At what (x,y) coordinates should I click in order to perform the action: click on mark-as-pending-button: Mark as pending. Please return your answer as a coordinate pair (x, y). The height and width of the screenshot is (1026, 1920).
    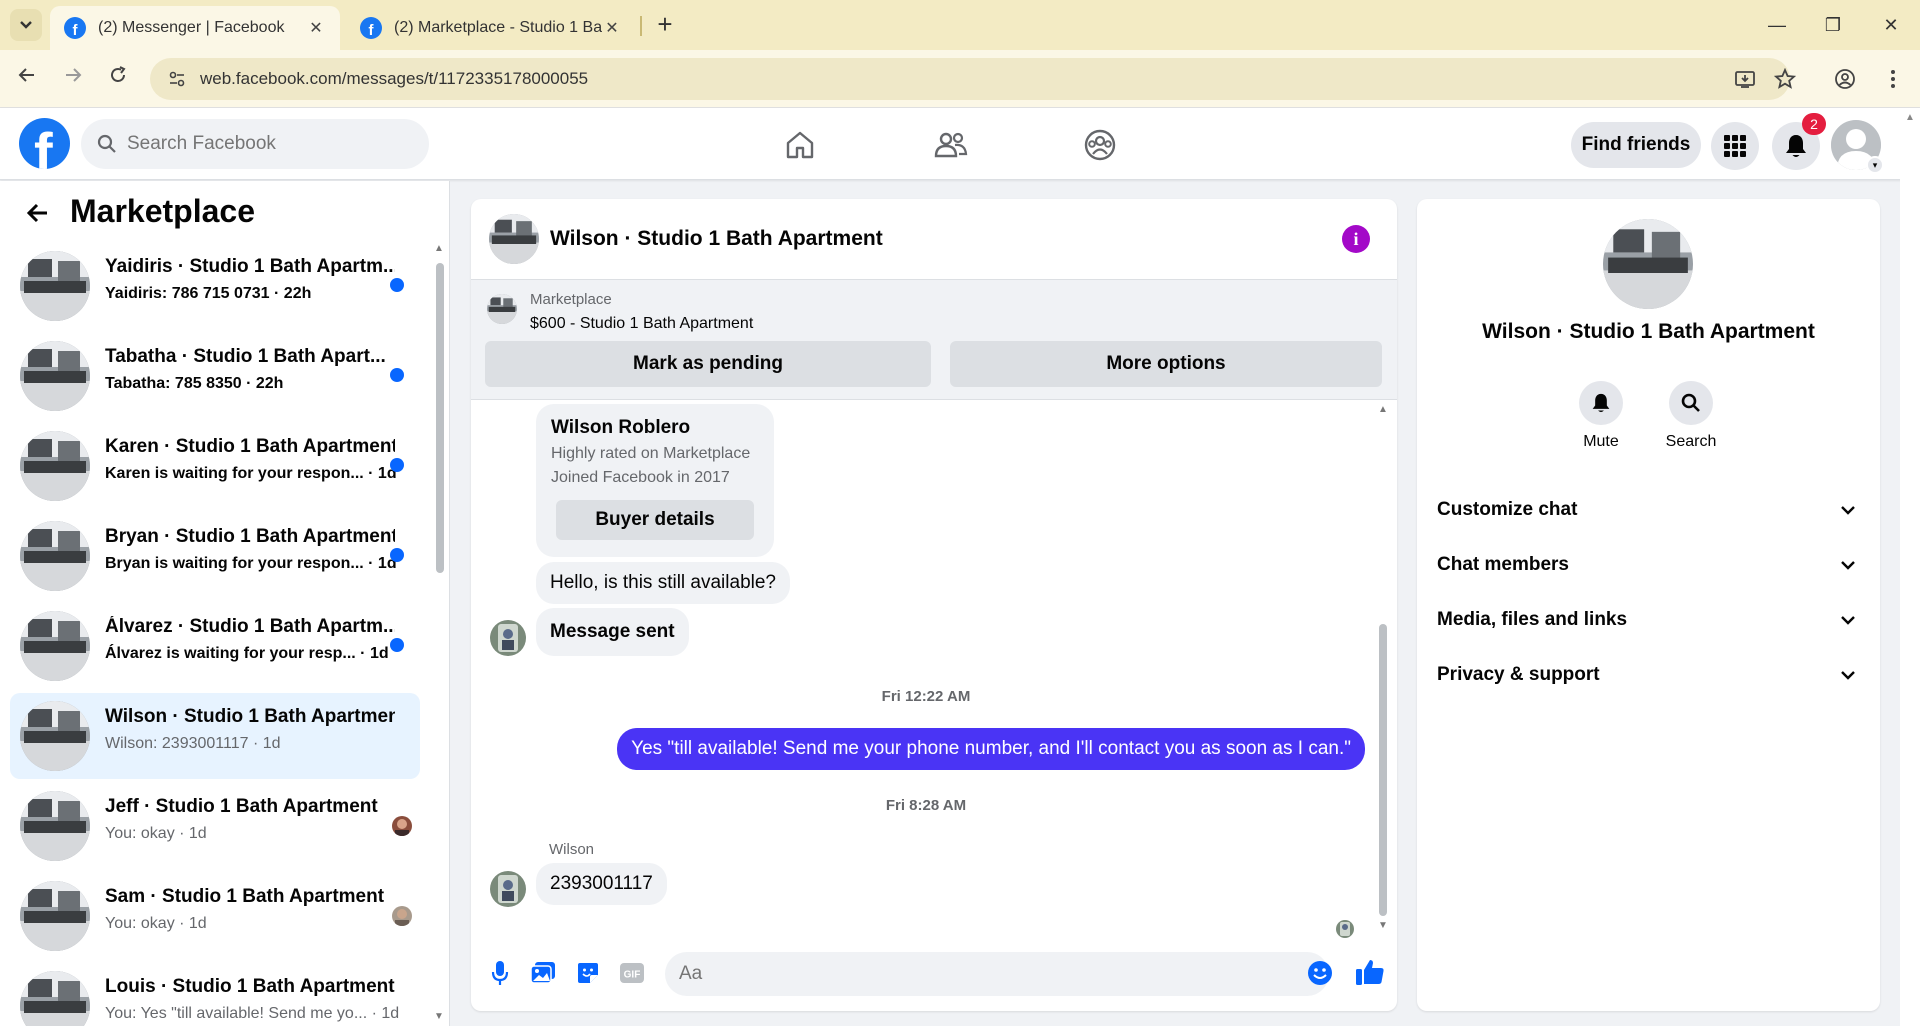
    Looking at the image, I should click on (708, 364).